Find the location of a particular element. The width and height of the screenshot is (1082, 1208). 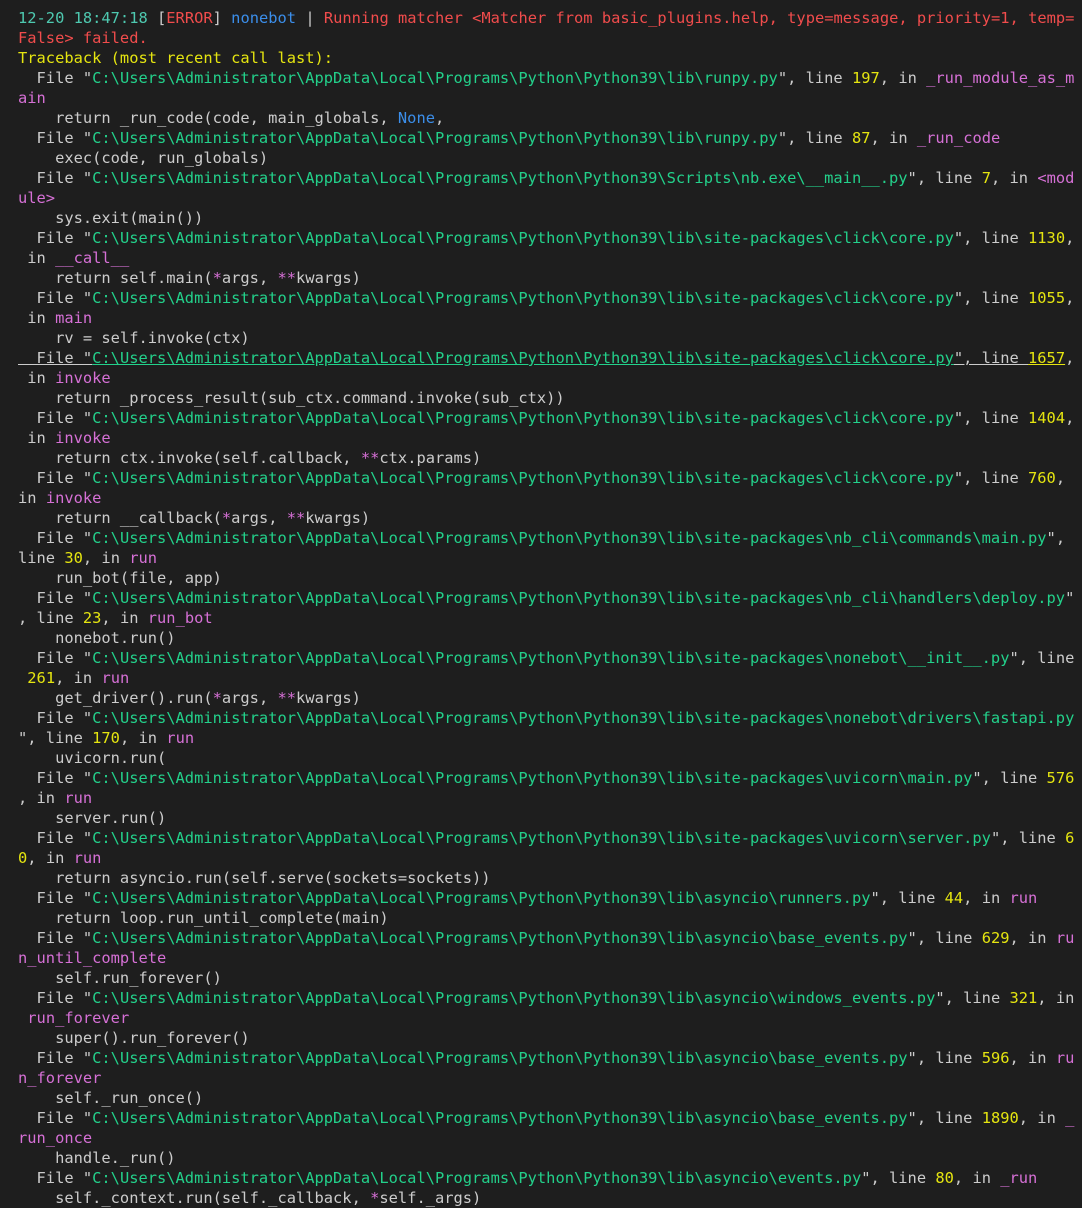

terminal-text-segment: ru is located at coordinates (1065, 938).